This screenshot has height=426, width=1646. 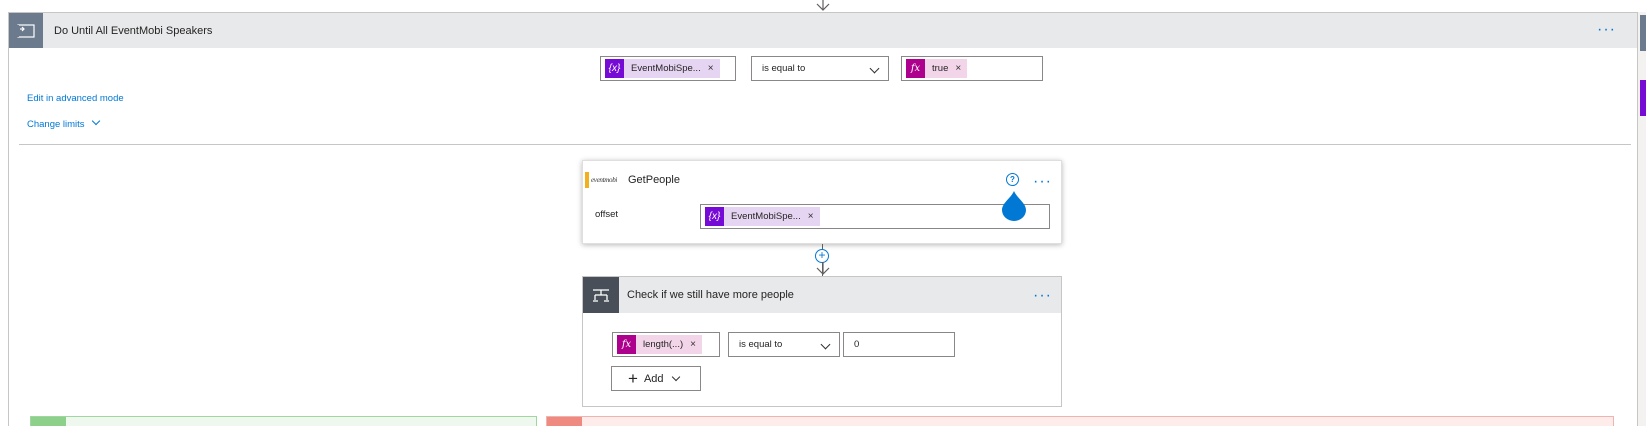 What do you see at coordinates (899, 344) in the screenshot?
I see `condition-value-input: 0` at bounding box center [899, 344].